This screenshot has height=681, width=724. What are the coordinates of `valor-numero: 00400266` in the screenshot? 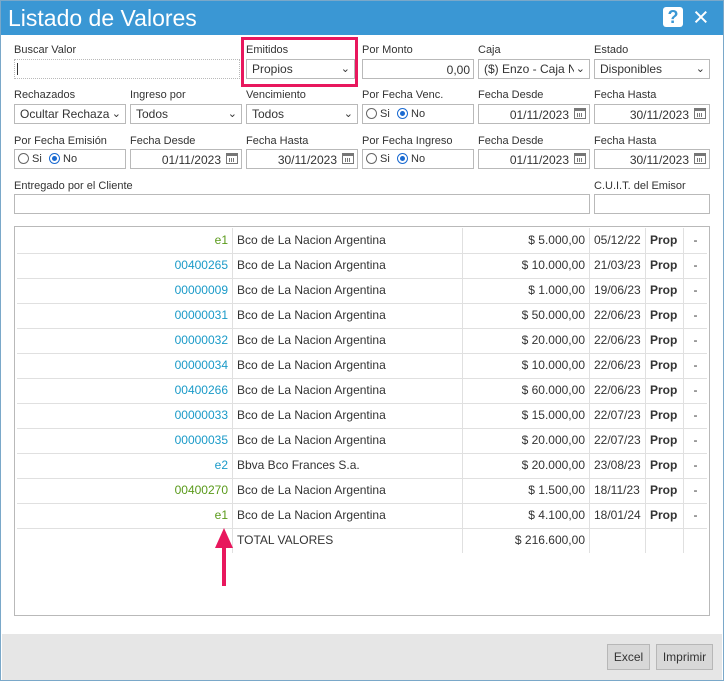 It's located at (125, 390).